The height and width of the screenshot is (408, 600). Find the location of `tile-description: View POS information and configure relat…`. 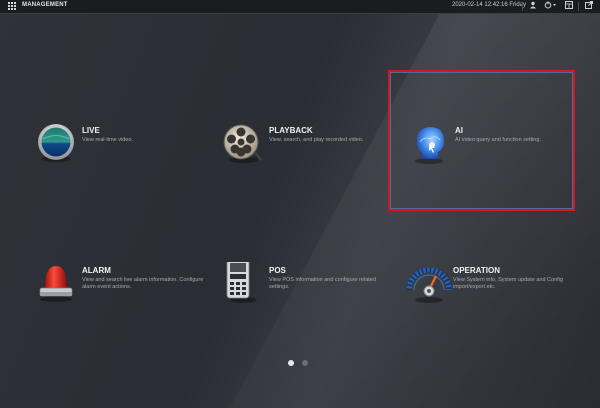

tile-description: View POS information and configure relat… is located at coordinates (322, 283).